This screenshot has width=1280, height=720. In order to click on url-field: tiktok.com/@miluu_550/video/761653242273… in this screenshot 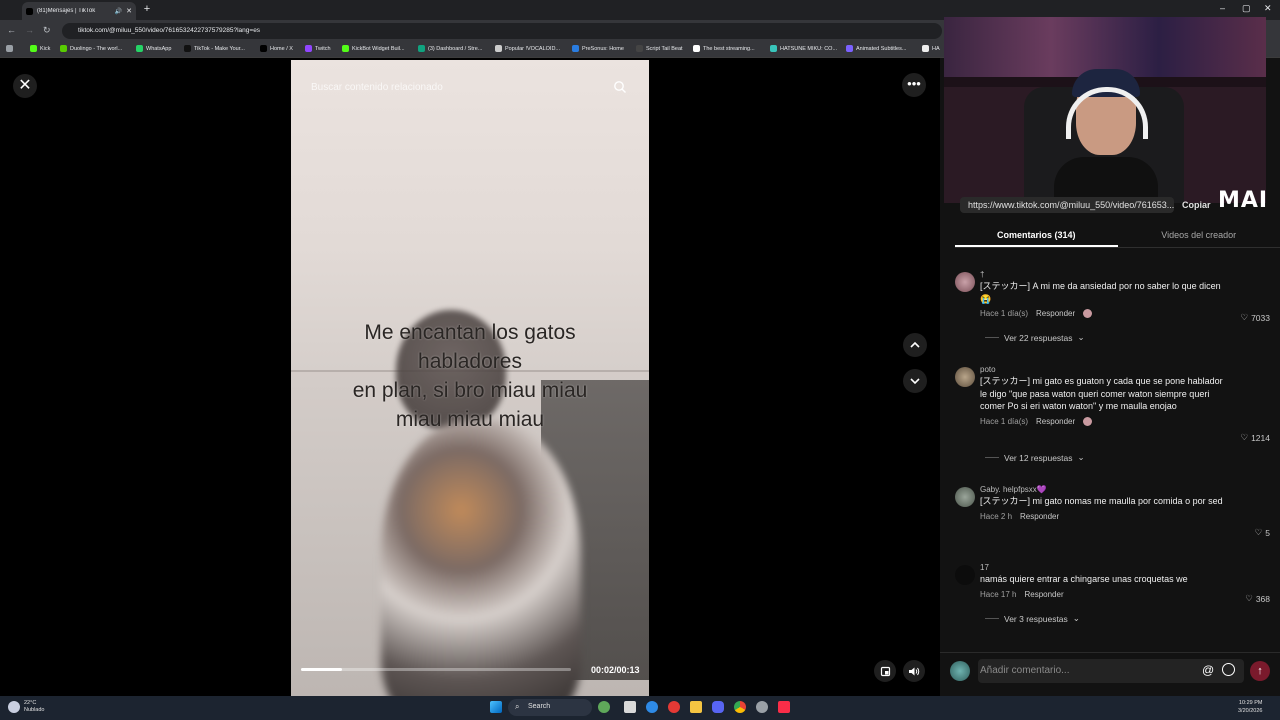, I will do `click(502, 31)`.